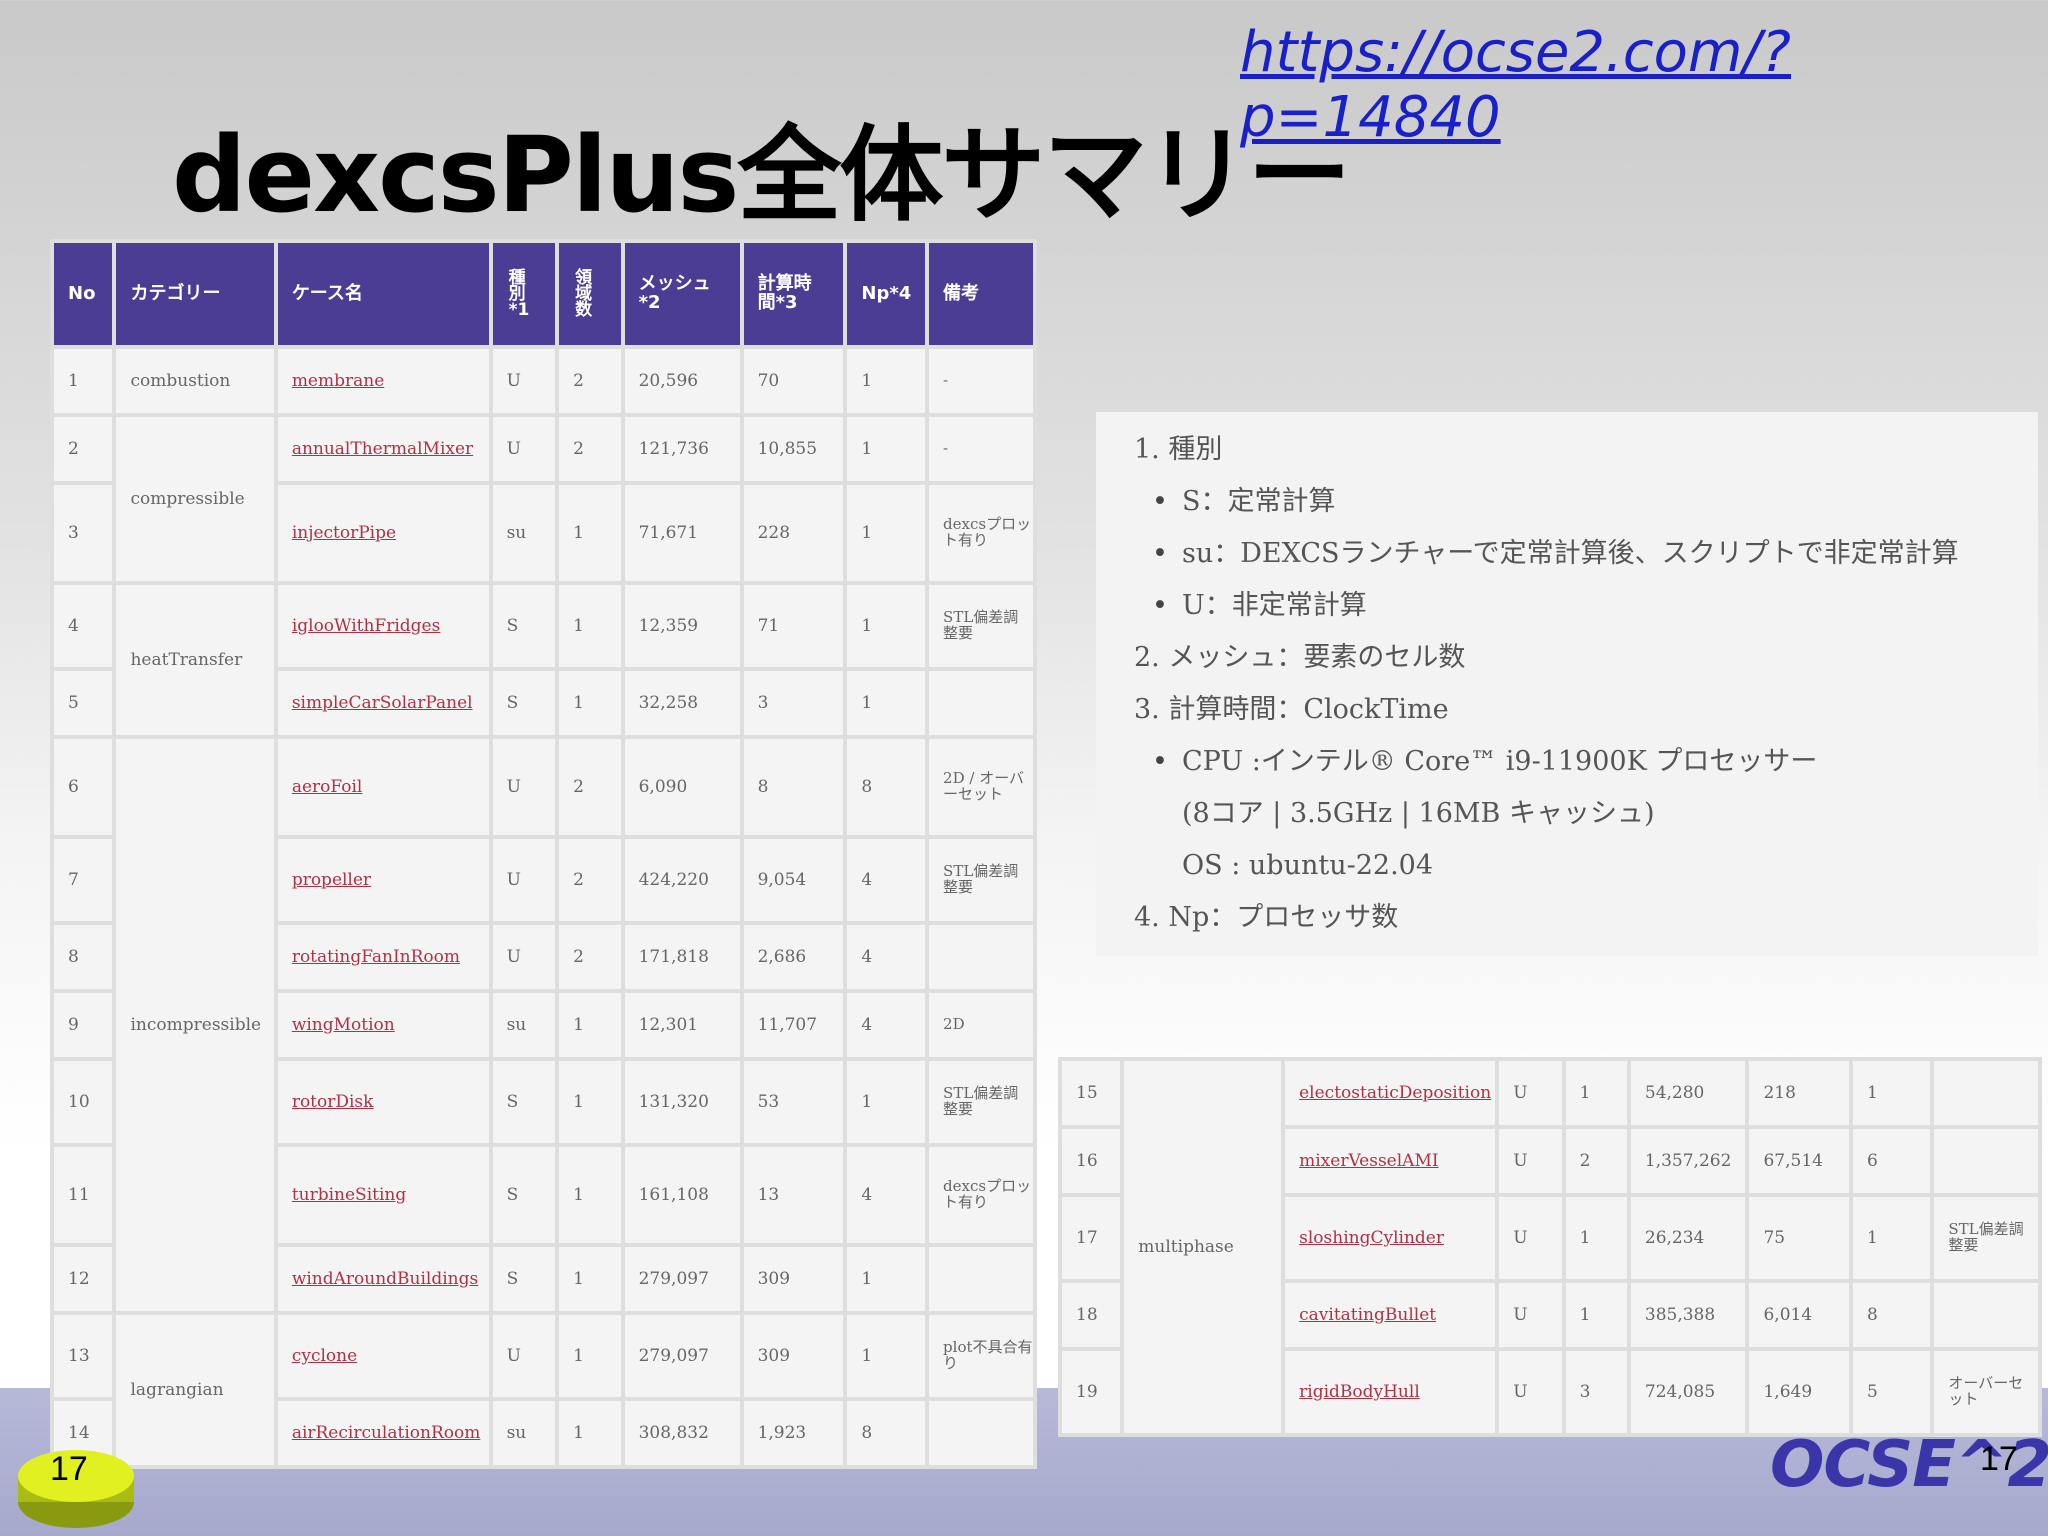  I want to click on cell-case: simpleCarSolarPanel, so click(383, 703).